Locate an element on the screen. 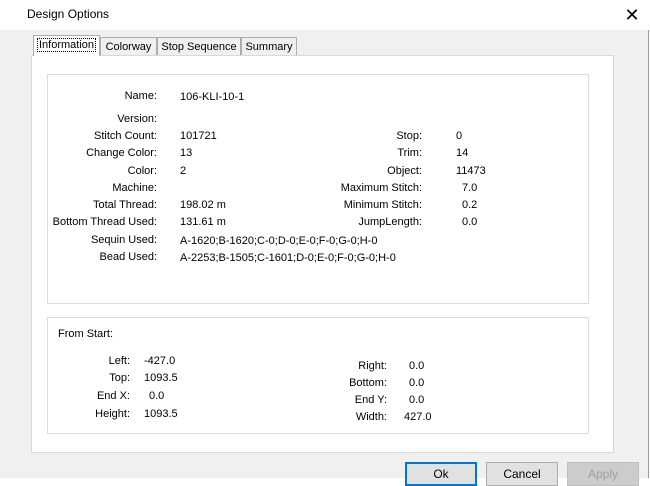  color-label: Color: is located at coordinates (142, 171).